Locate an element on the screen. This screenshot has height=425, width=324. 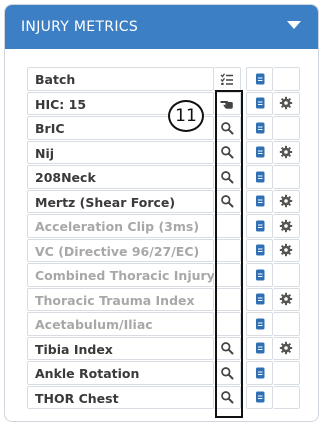
metric-name-cell: Batch is located at coordinates (120, 79).